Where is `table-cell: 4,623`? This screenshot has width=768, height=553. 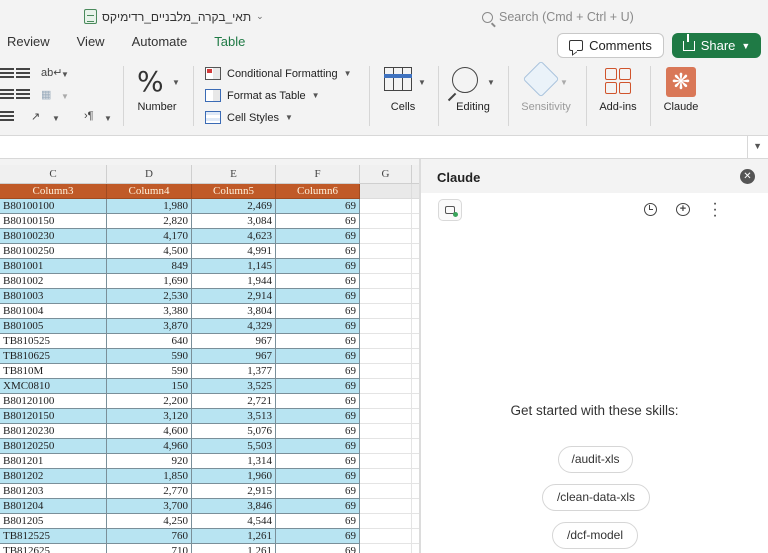
table-cell: 4,623 is located at coordinates (234, 236).